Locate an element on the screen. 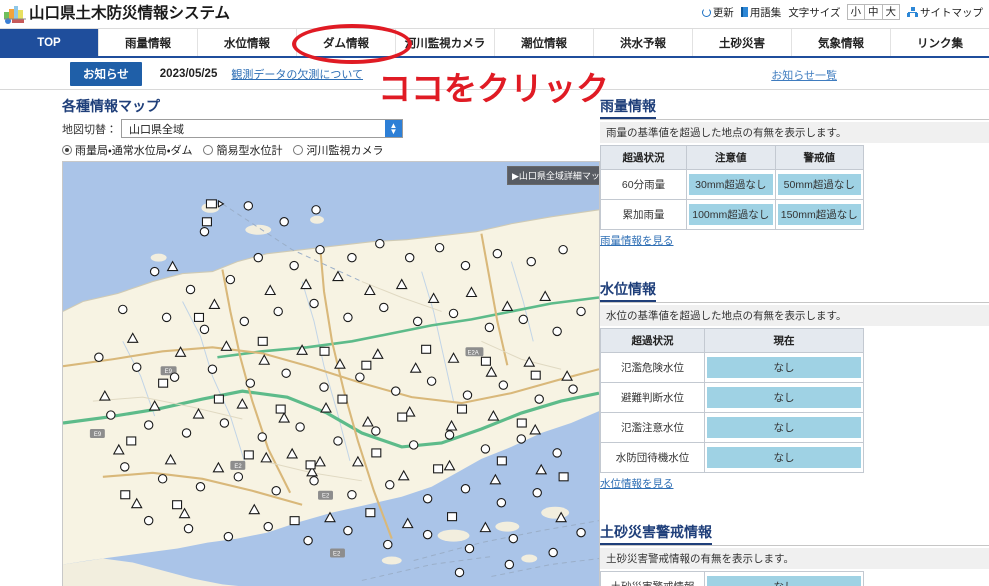 The image size is (989, 586). layer-radio-group: 雨量局・通常水位局・ダム 簡易型水位計 河川監視カメラ is located at coordinates (331, 150).